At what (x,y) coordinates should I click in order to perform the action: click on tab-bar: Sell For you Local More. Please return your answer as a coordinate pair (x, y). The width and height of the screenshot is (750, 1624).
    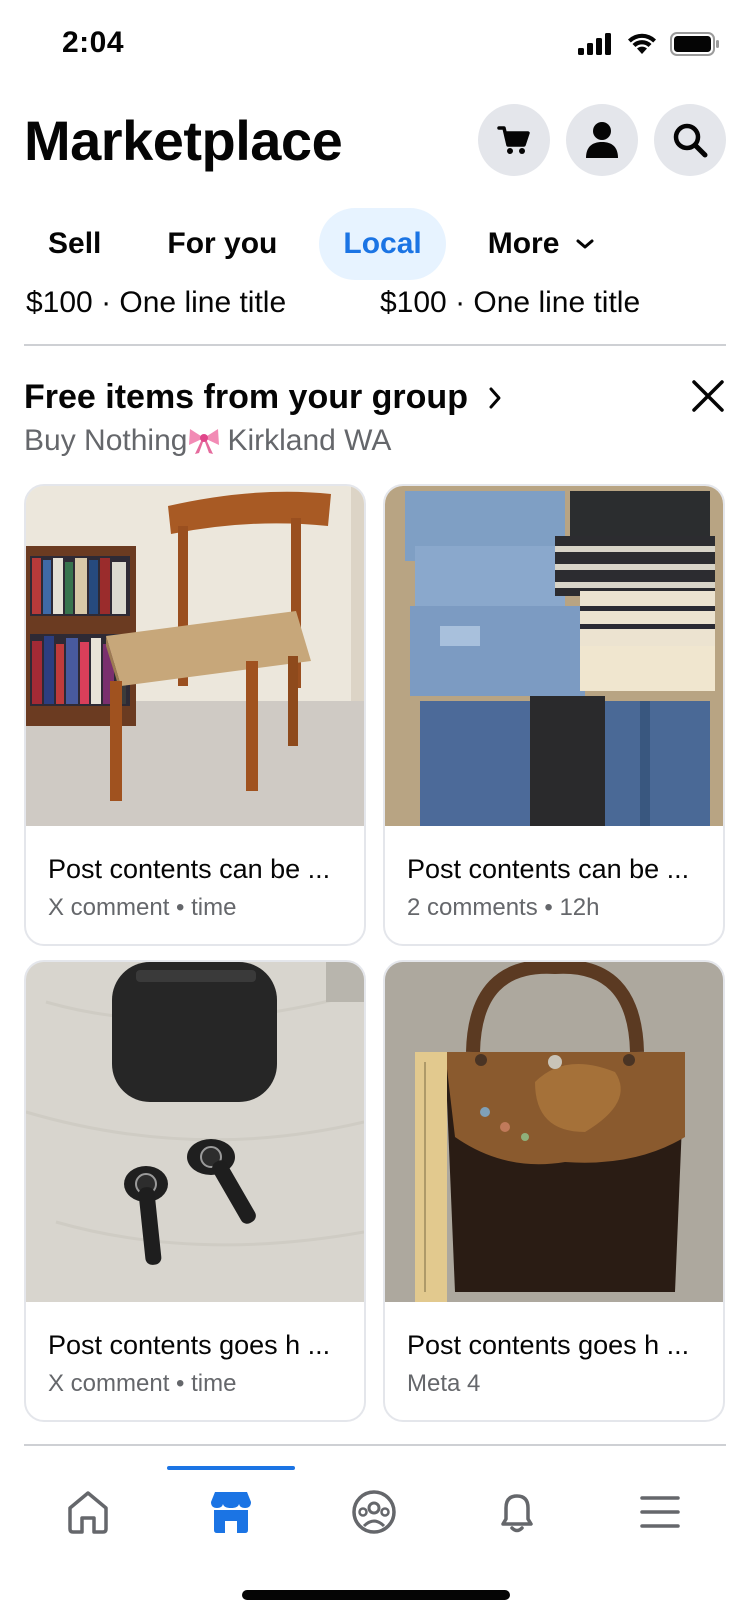
    Looking at the image, I should click on (321, 244).